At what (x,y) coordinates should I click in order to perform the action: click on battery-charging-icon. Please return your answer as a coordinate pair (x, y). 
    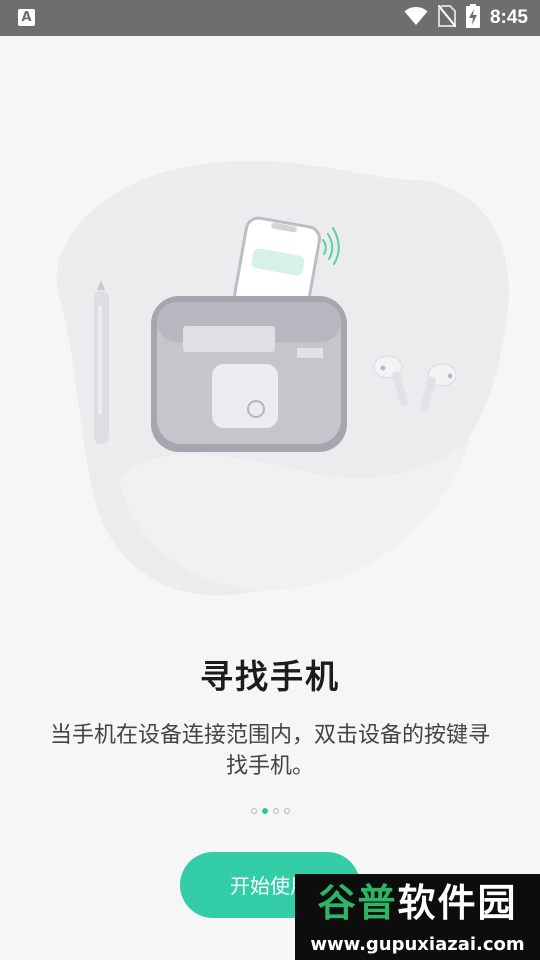
    Looking at the image, I should click on (472, 18).